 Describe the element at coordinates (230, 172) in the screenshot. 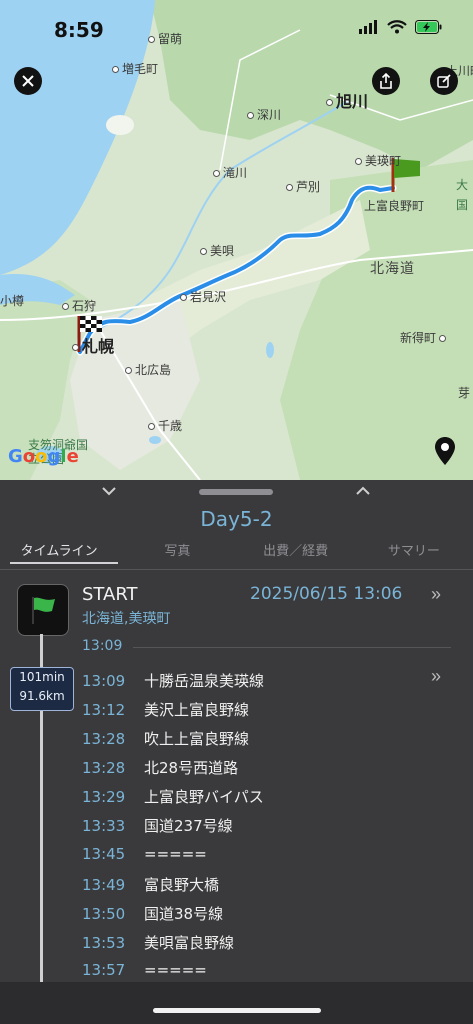

I see `map-label: 滝川` at that location.